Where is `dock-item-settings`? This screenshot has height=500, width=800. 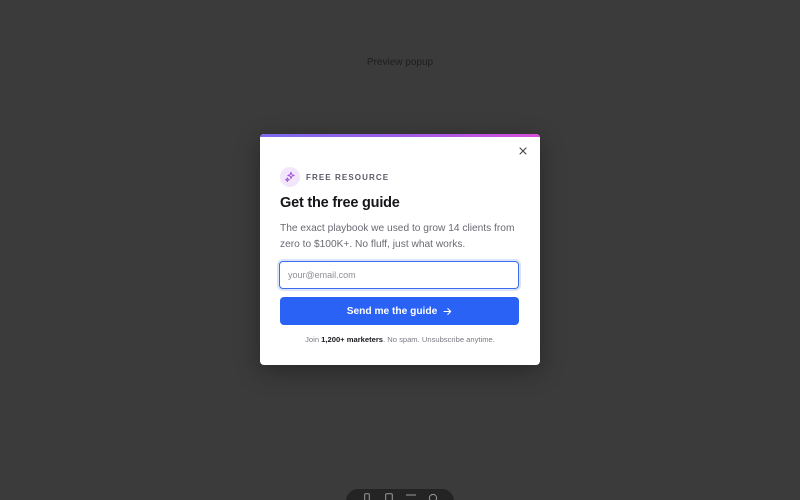 dock-item-settings is located at coordinates (433, 496).